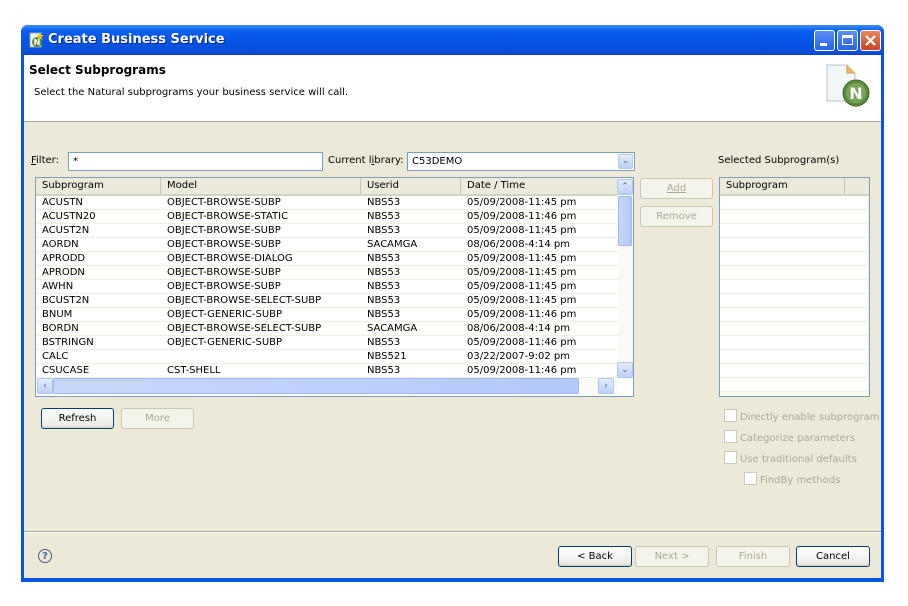  I want to click on cancel-button: Cancel, so click(833, 556).